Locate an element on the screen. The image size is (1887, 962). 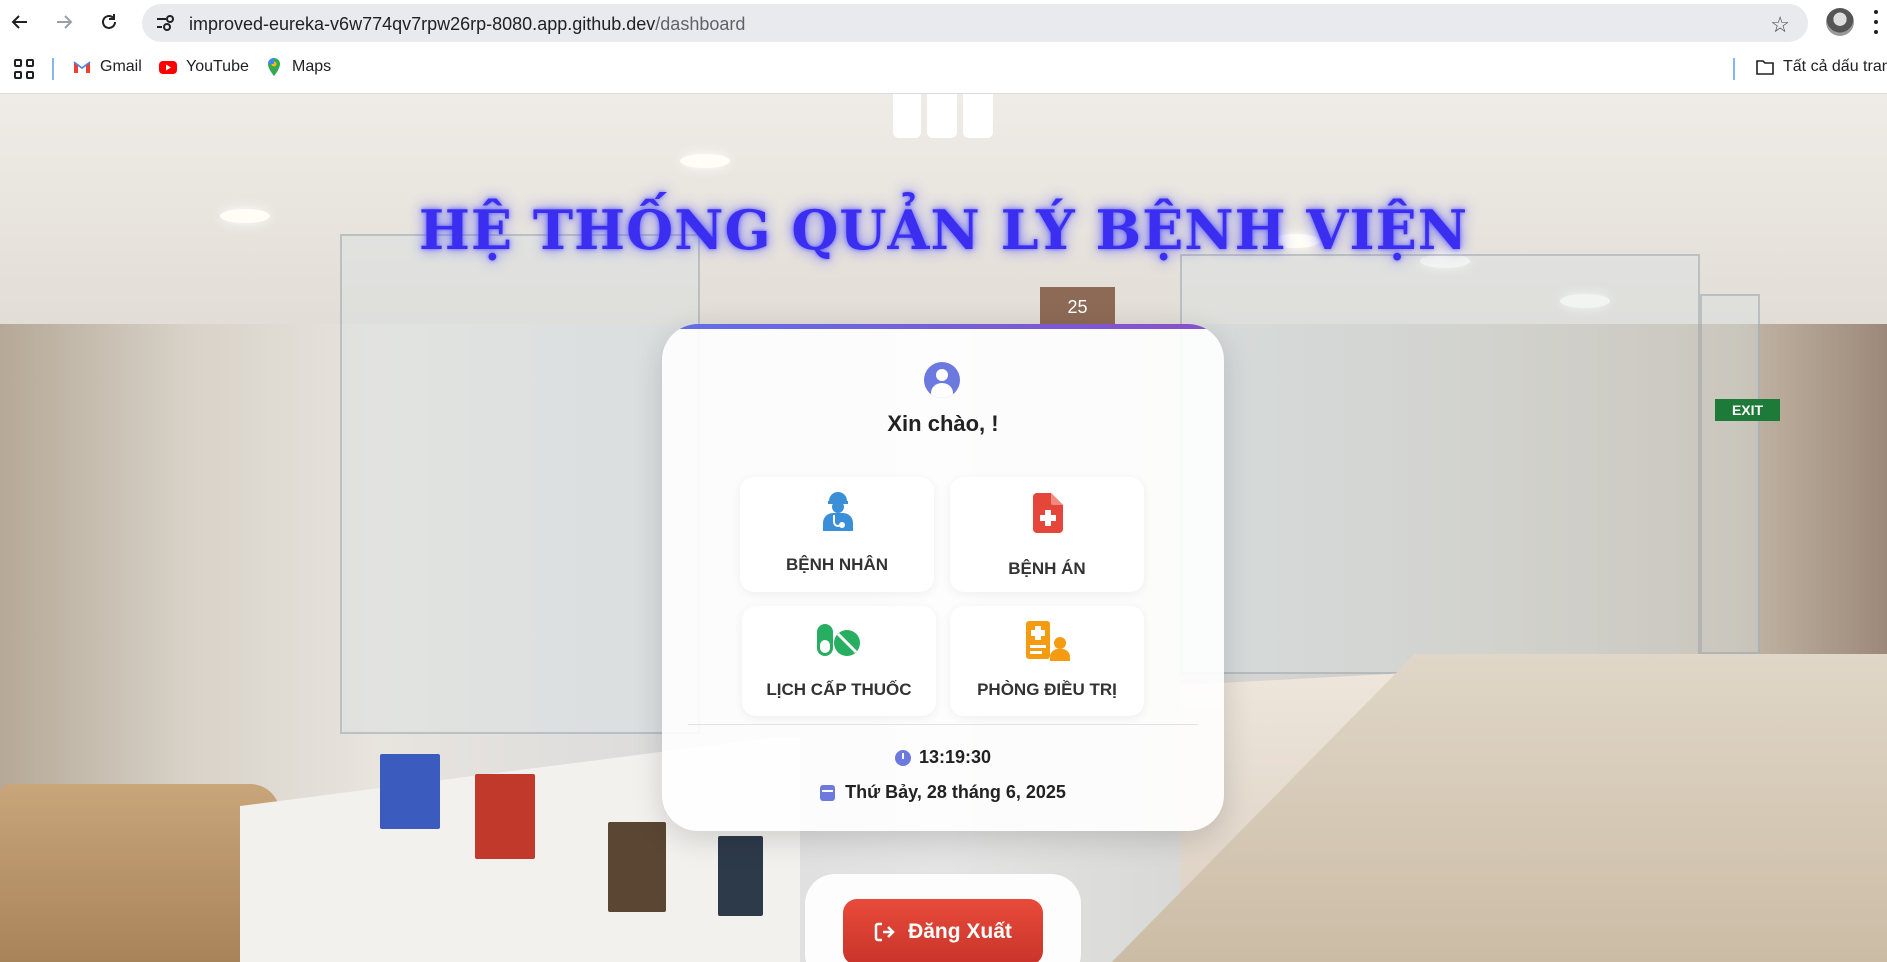
tile-patients: BỆNH NHÂN is located at coordinates (837, 534).